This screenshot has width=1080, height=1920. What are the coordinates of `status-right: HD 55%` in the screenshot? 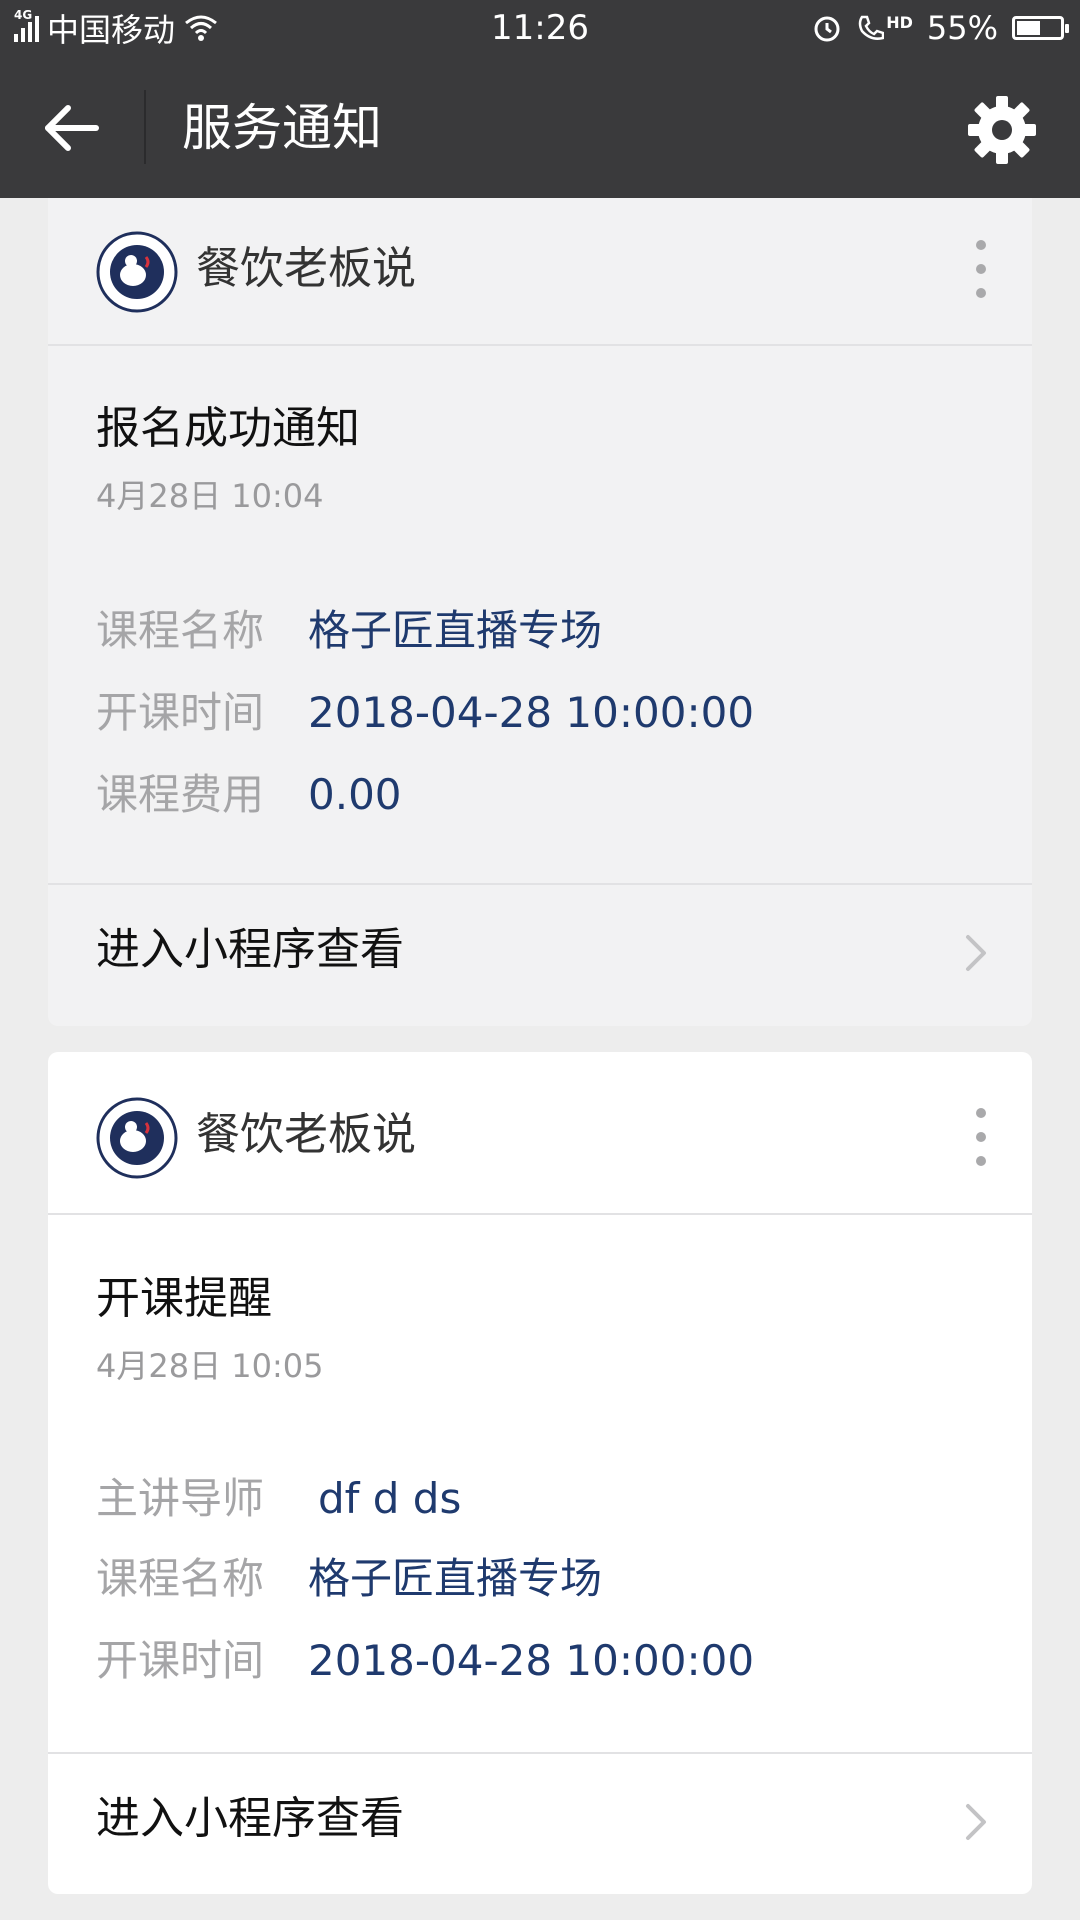 It's located at (940, 28).